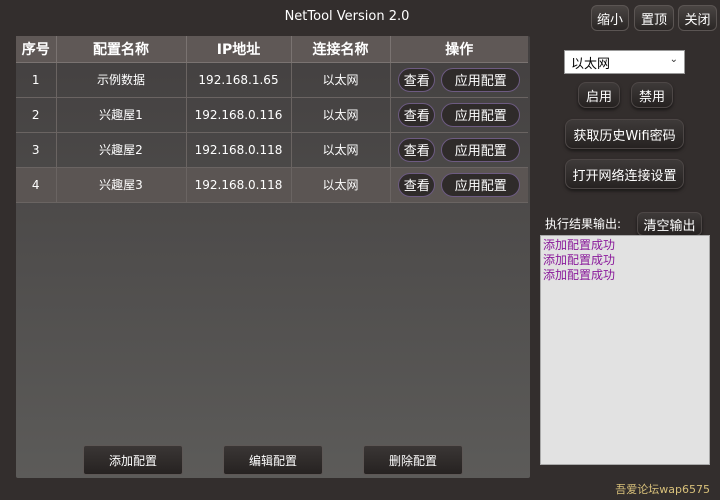 The width and height of the screenshot is (720, 500). What do you see at coordinates (624, 174) in the screenshot?
I see `open-network-settings-button: 打开网络连接设置` at bounding box center [624, 174].